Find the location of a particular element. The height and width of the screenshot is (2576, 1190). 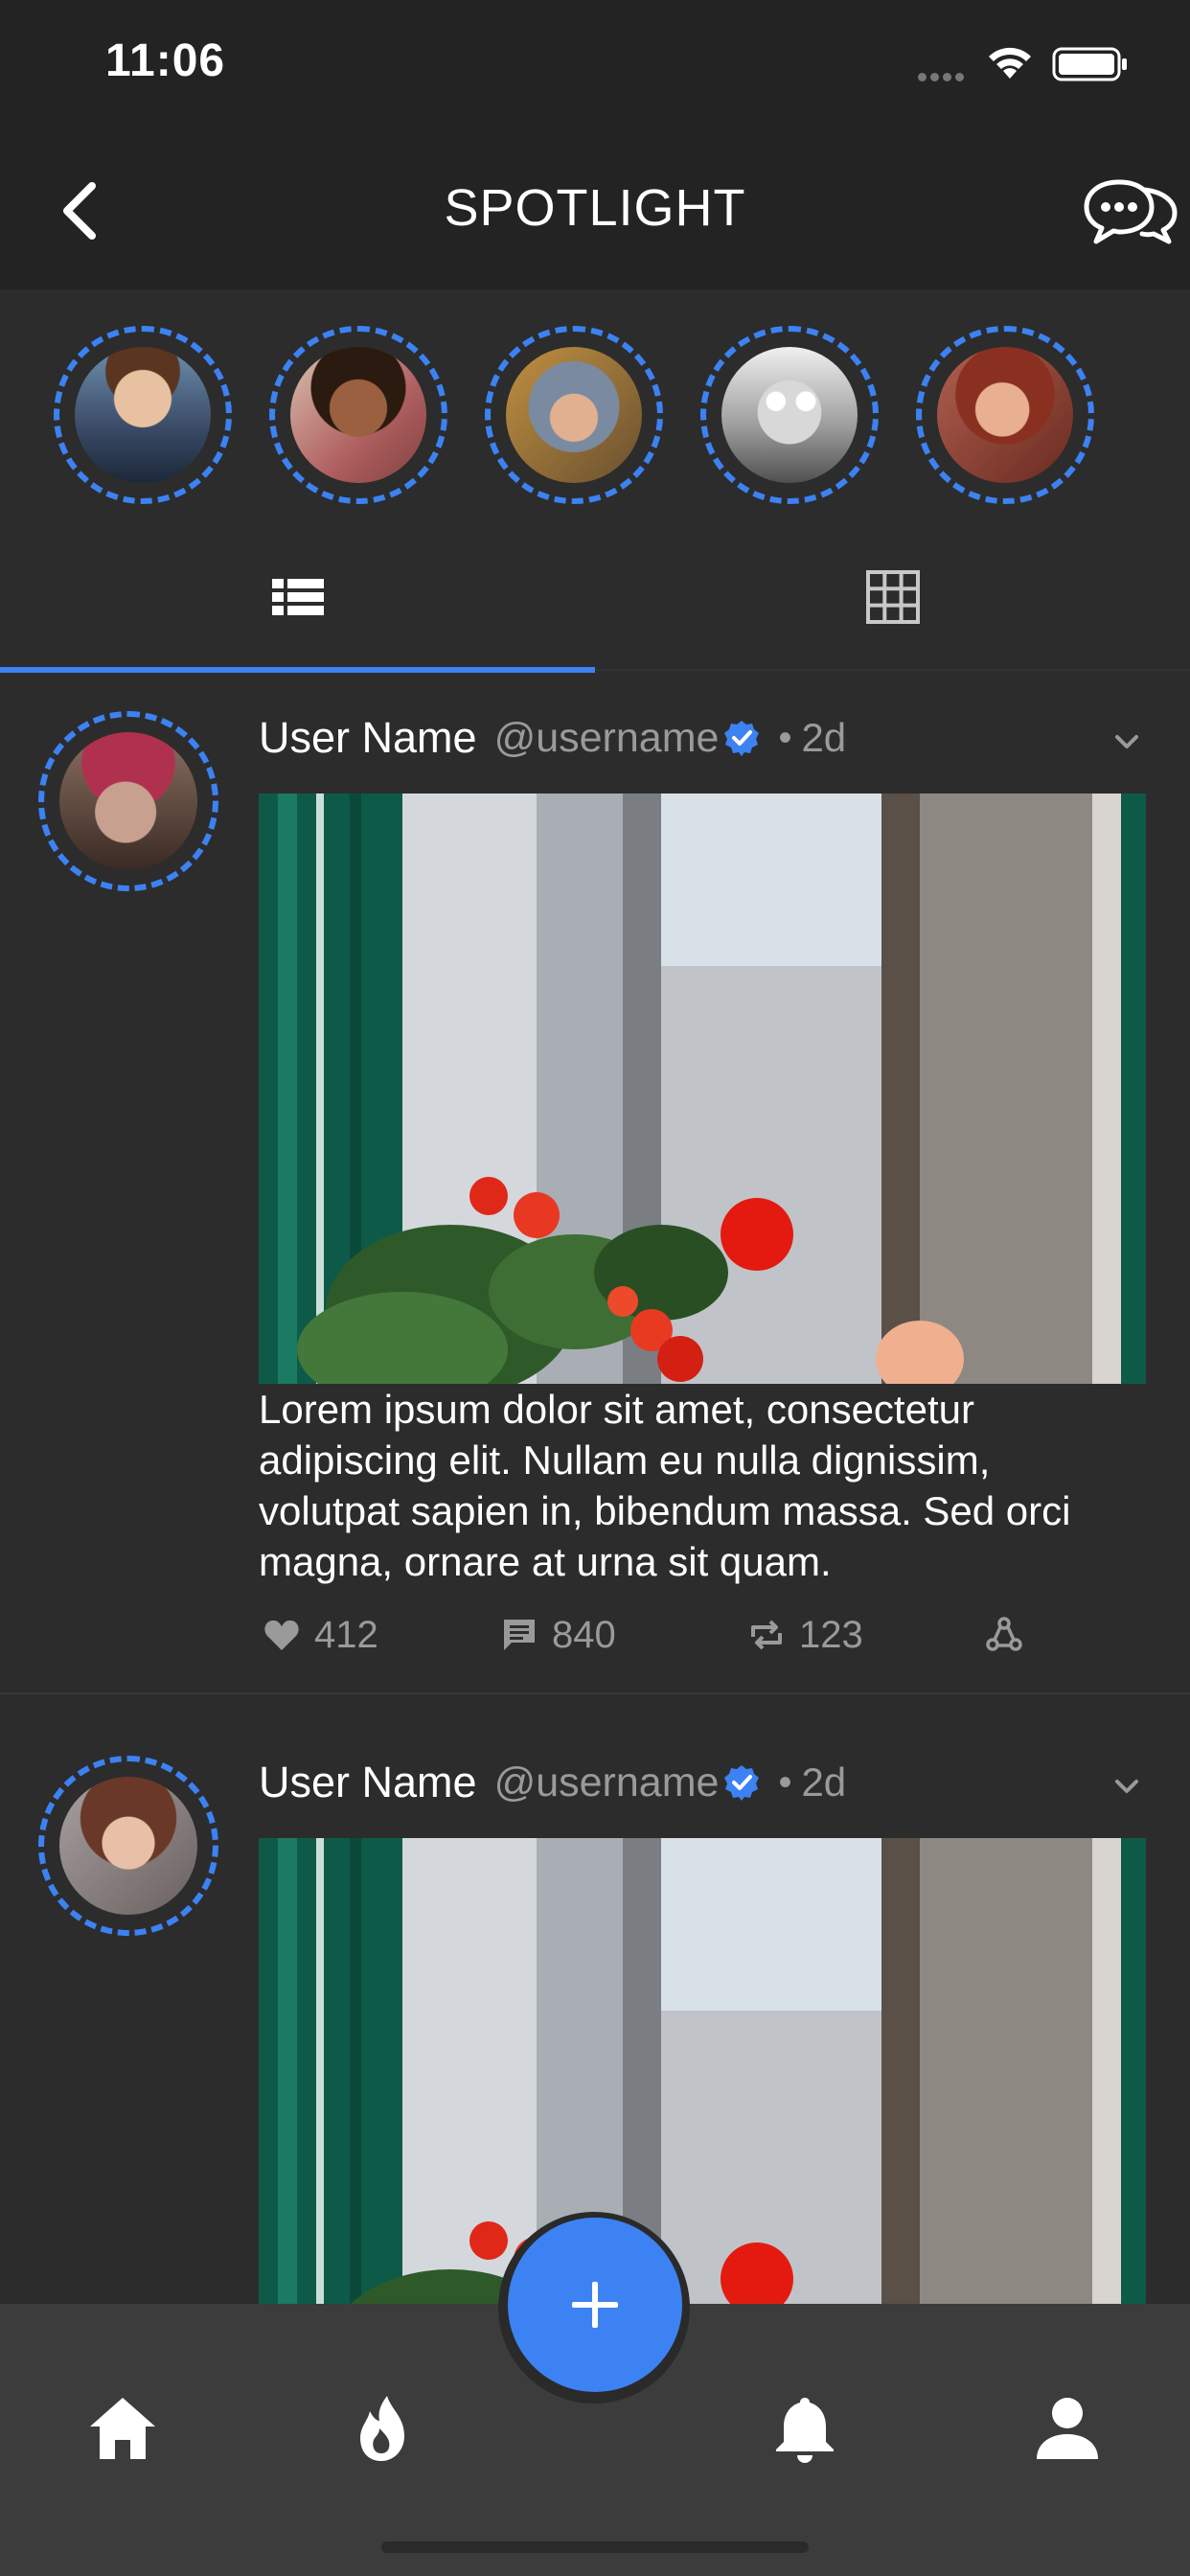

repost-button: 123 is located at coordinates (805, 1635).